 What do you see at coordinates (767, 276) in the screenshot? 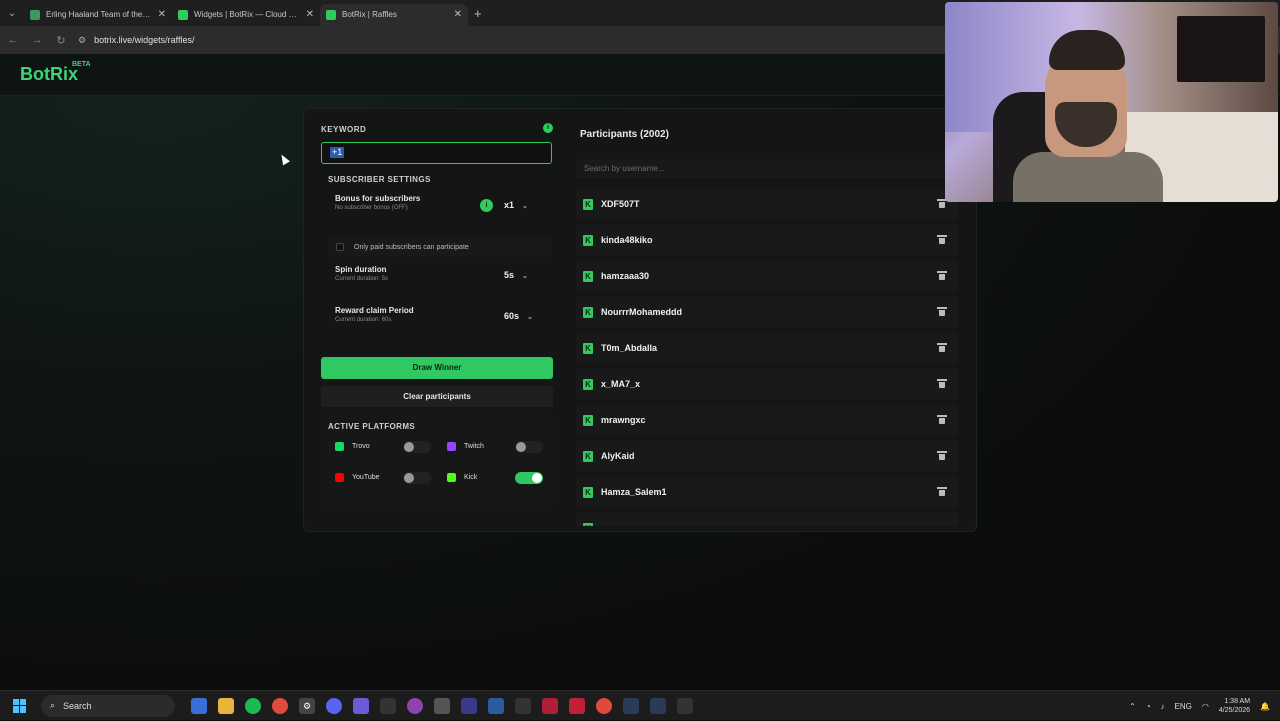
I see `participant-row: Khamzaaa30` at bounding box center [767, 276].